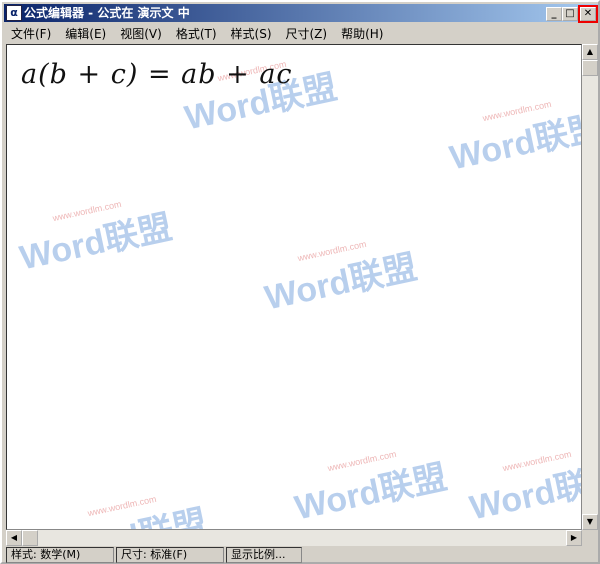  I want to click on menu-help: 帮助(H), so click(362, 33).